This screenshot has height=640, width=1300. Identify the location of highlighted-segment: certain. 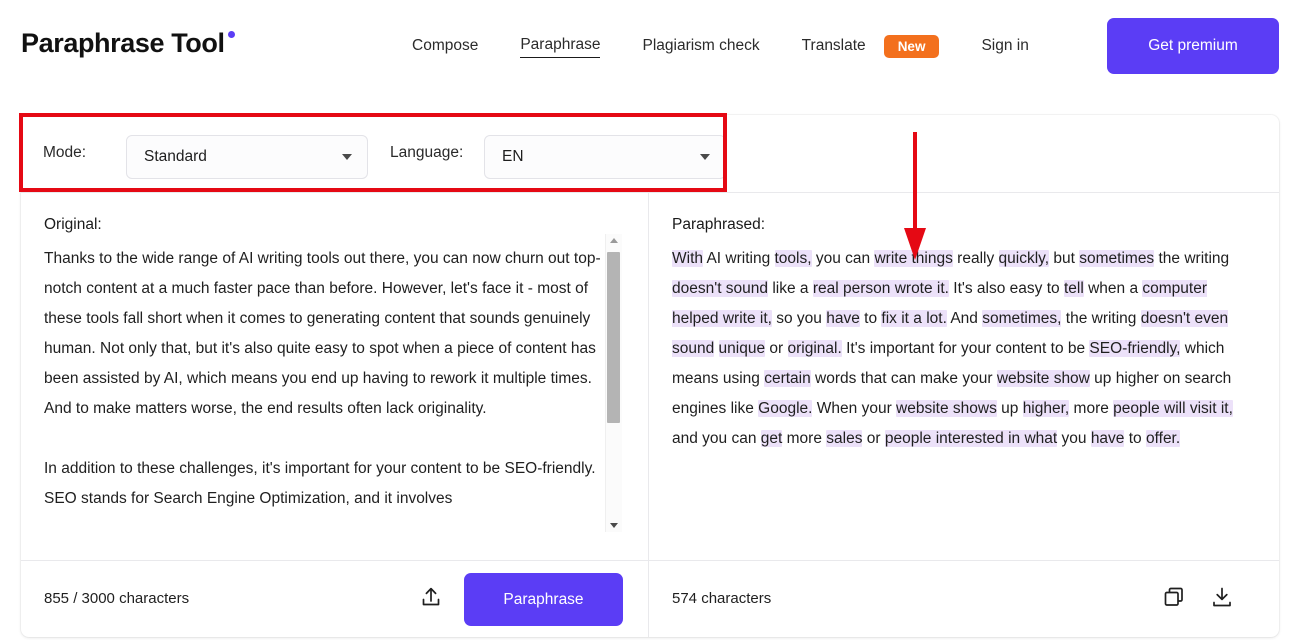
(787, 378).